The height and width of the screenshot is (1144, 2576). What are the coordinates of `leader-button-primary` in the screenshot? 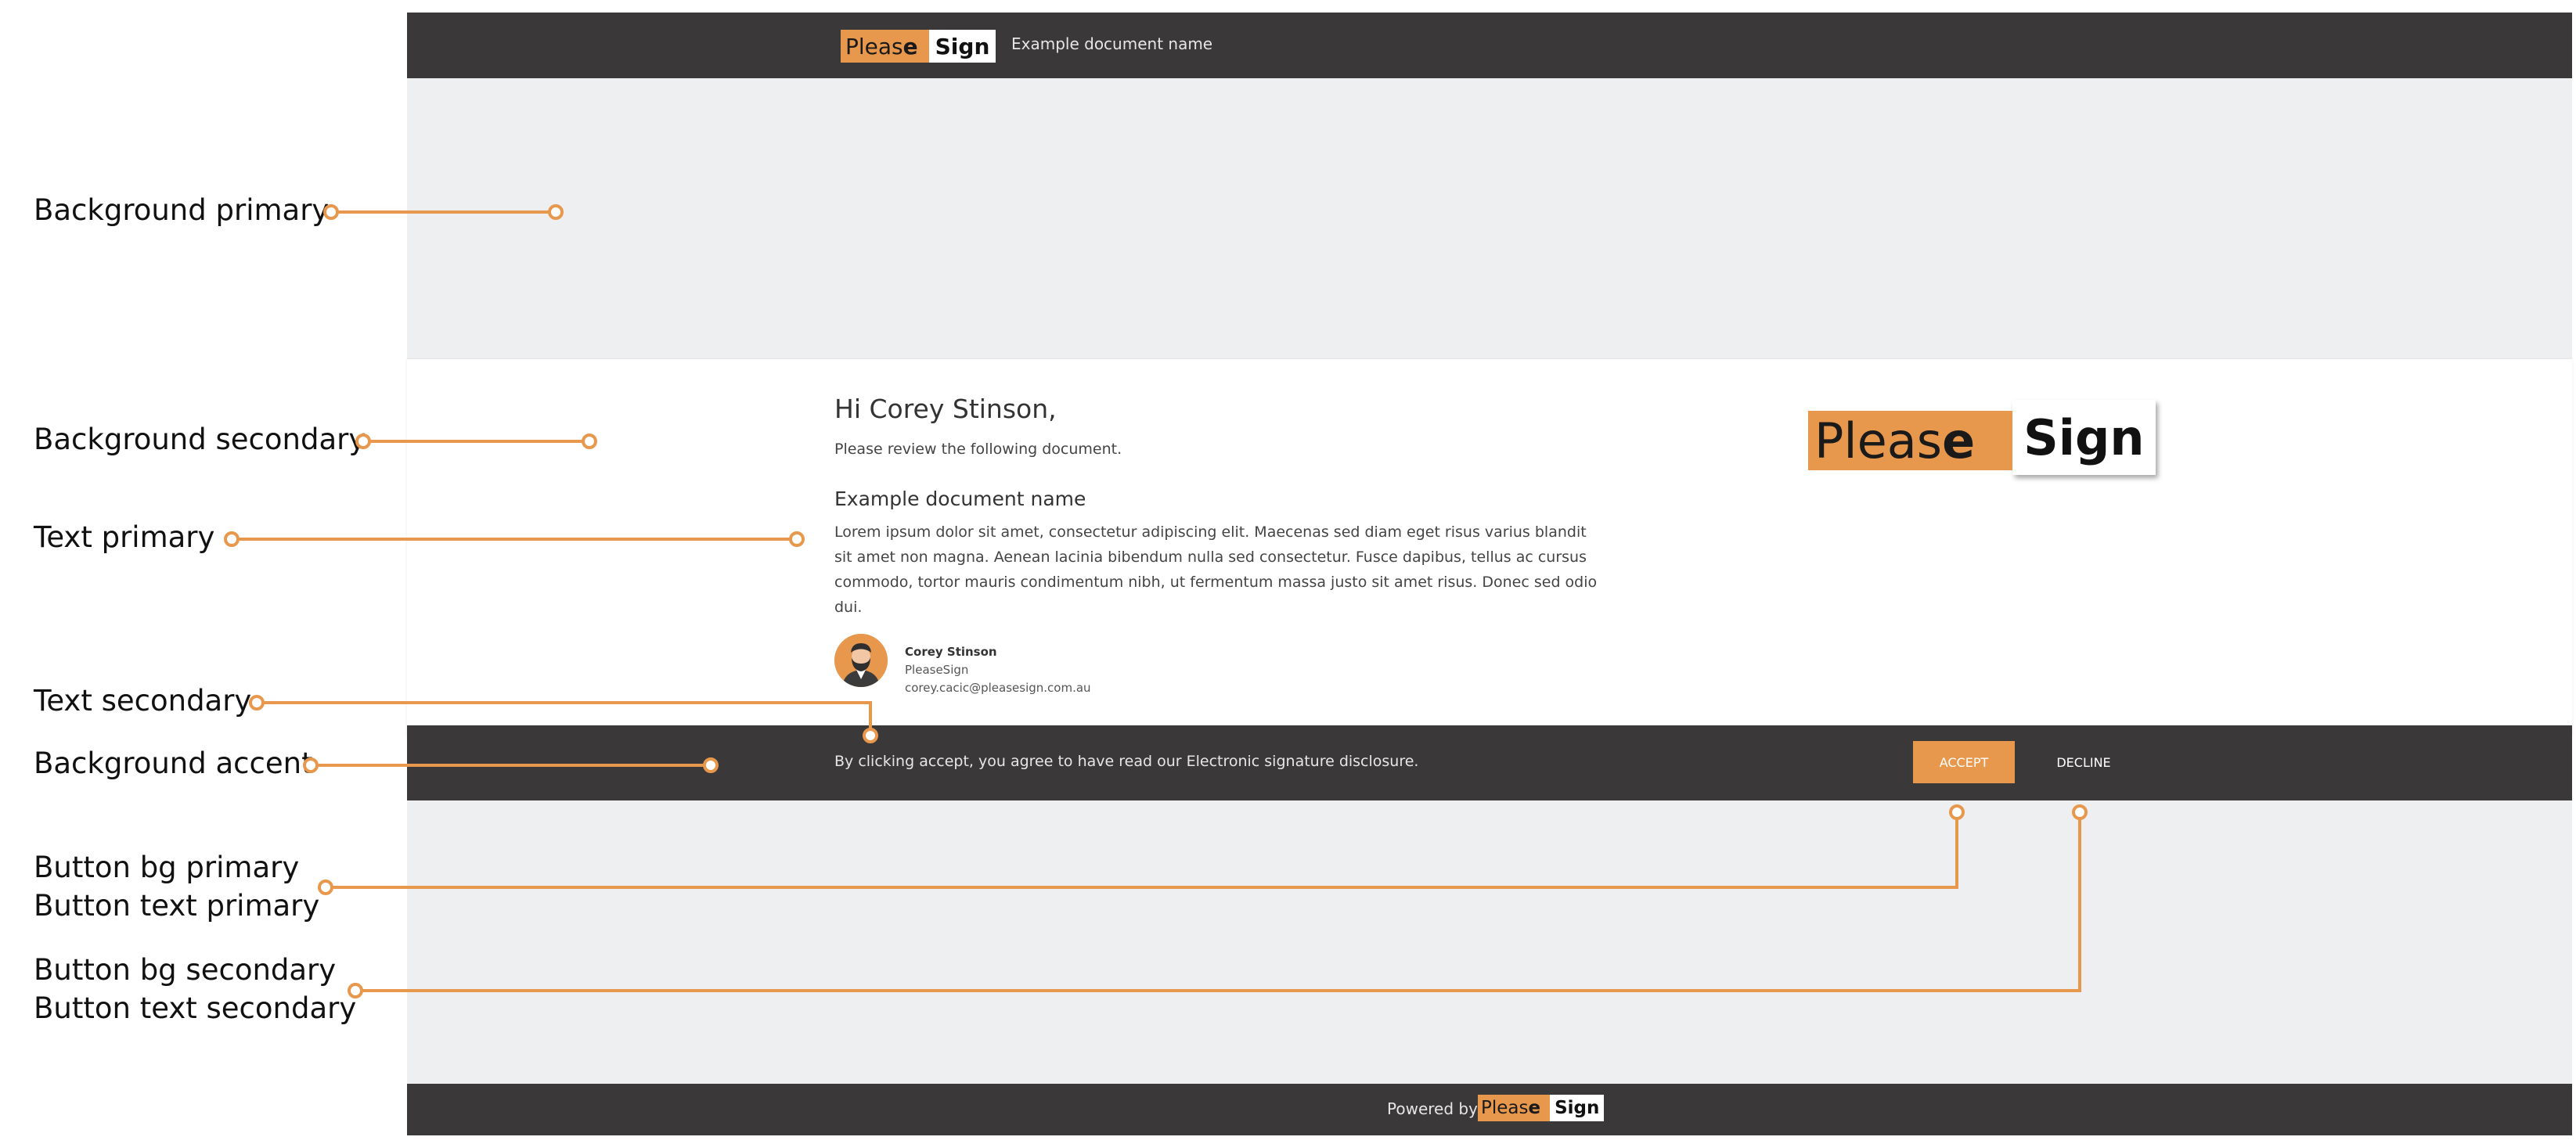 It's located at (1141, 849).